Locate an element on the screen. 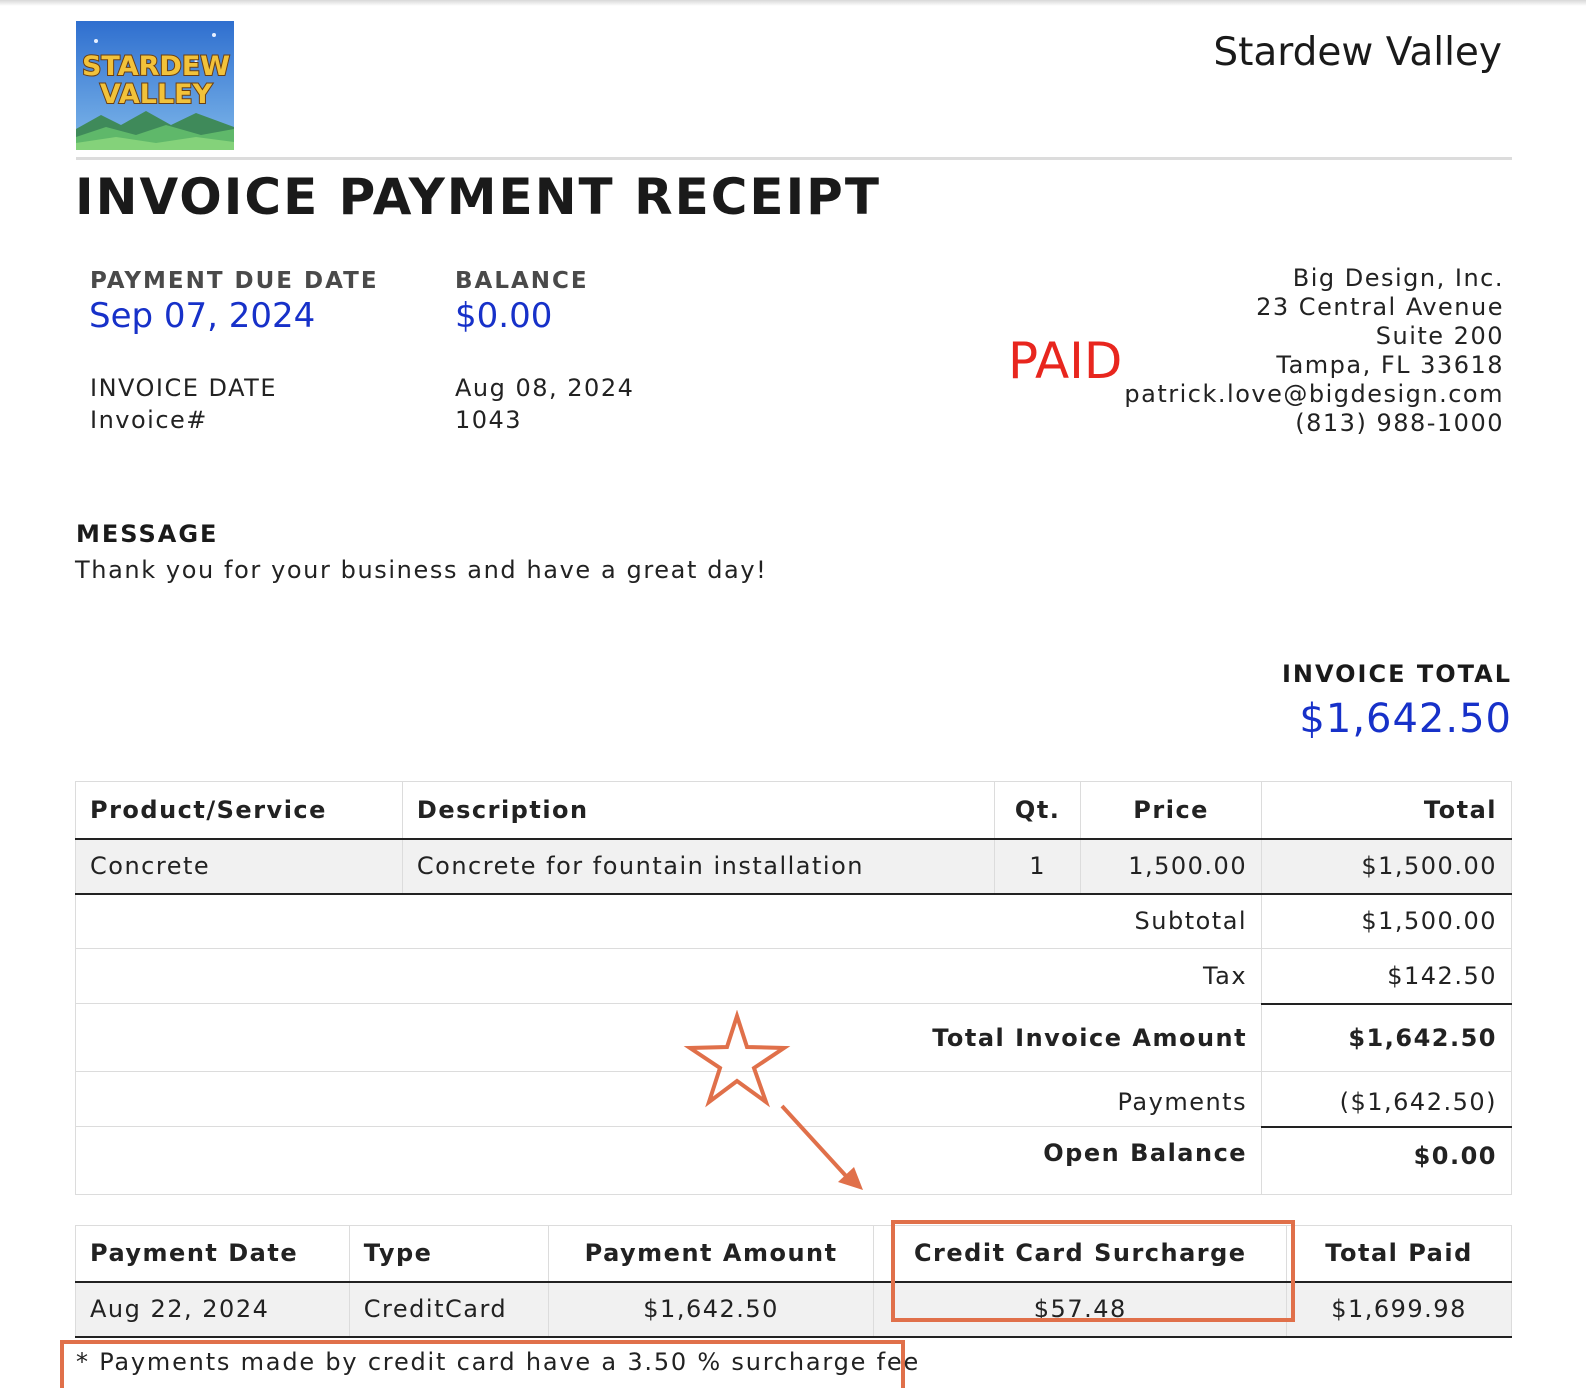 The height and width of the screenshot is (1388, 1586). col-description: Description is located at coordinates (698, 810).